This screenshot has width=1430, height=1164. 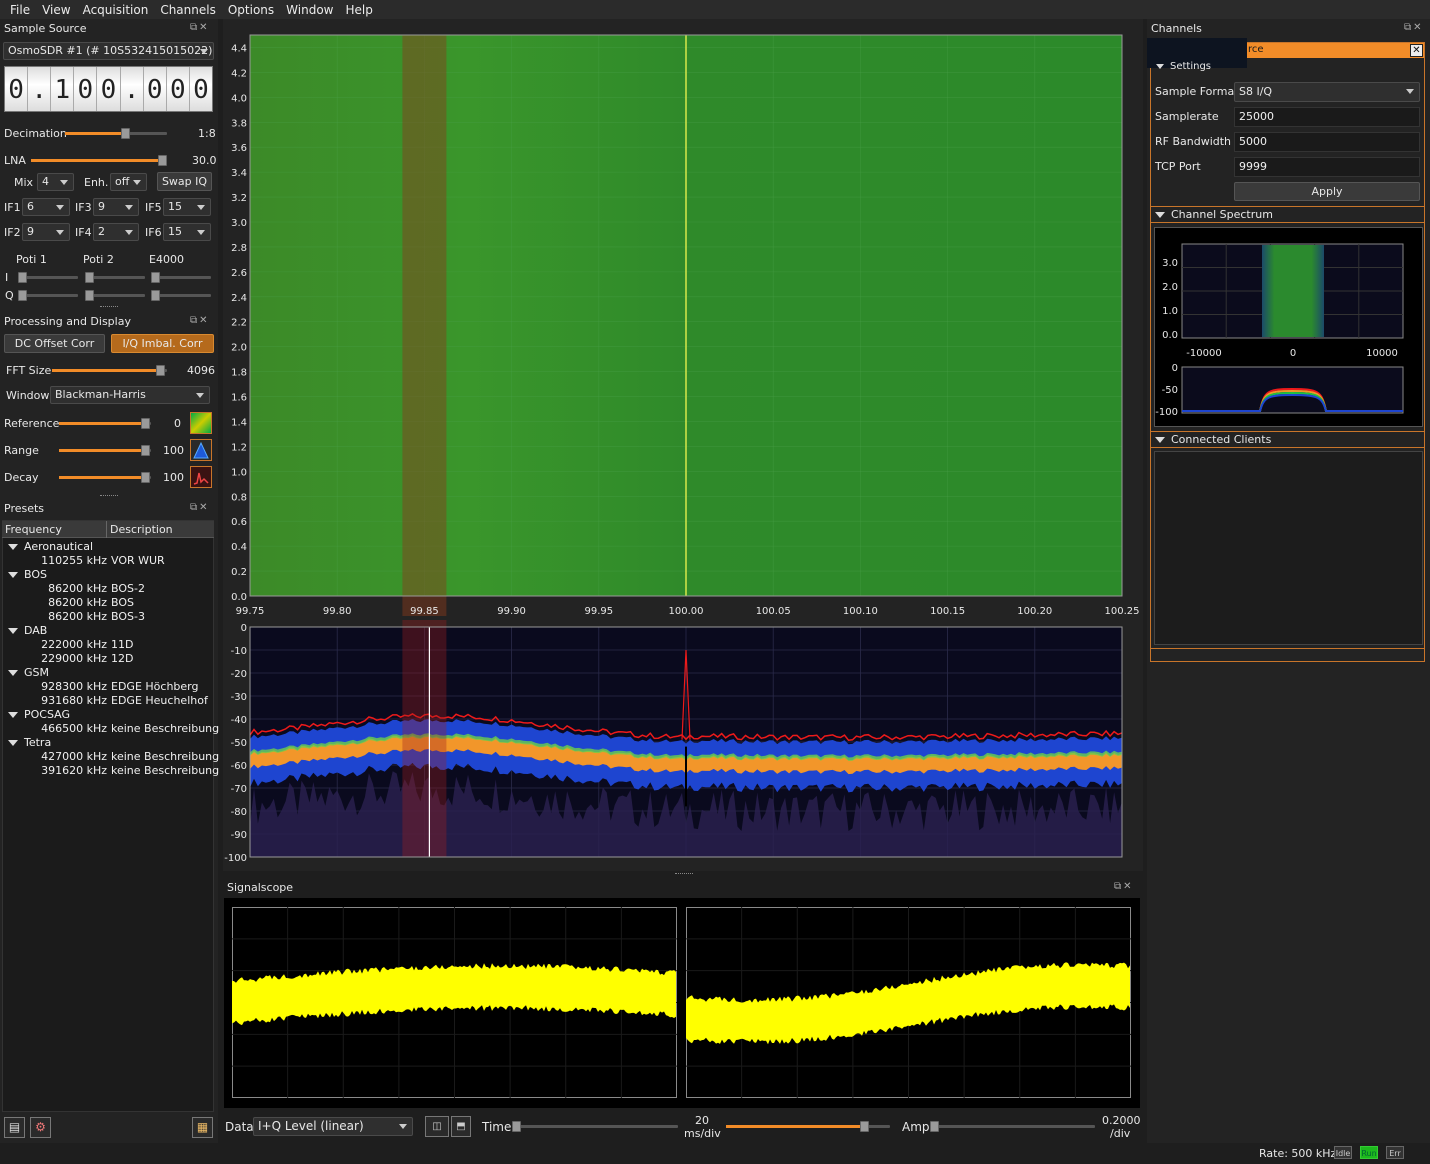 I want to click on if4-select: 2, so click(x=116, y=232).